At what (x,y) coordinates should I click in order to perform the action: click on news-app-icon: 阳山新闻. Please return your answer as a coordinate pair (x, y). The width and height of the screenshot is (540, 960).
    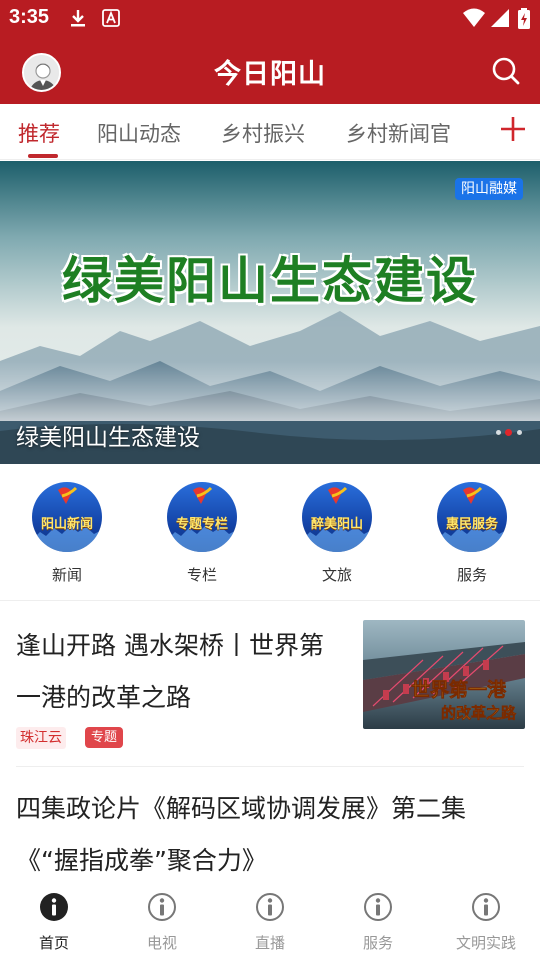
    Looking at the image, I should click on (67, 517).